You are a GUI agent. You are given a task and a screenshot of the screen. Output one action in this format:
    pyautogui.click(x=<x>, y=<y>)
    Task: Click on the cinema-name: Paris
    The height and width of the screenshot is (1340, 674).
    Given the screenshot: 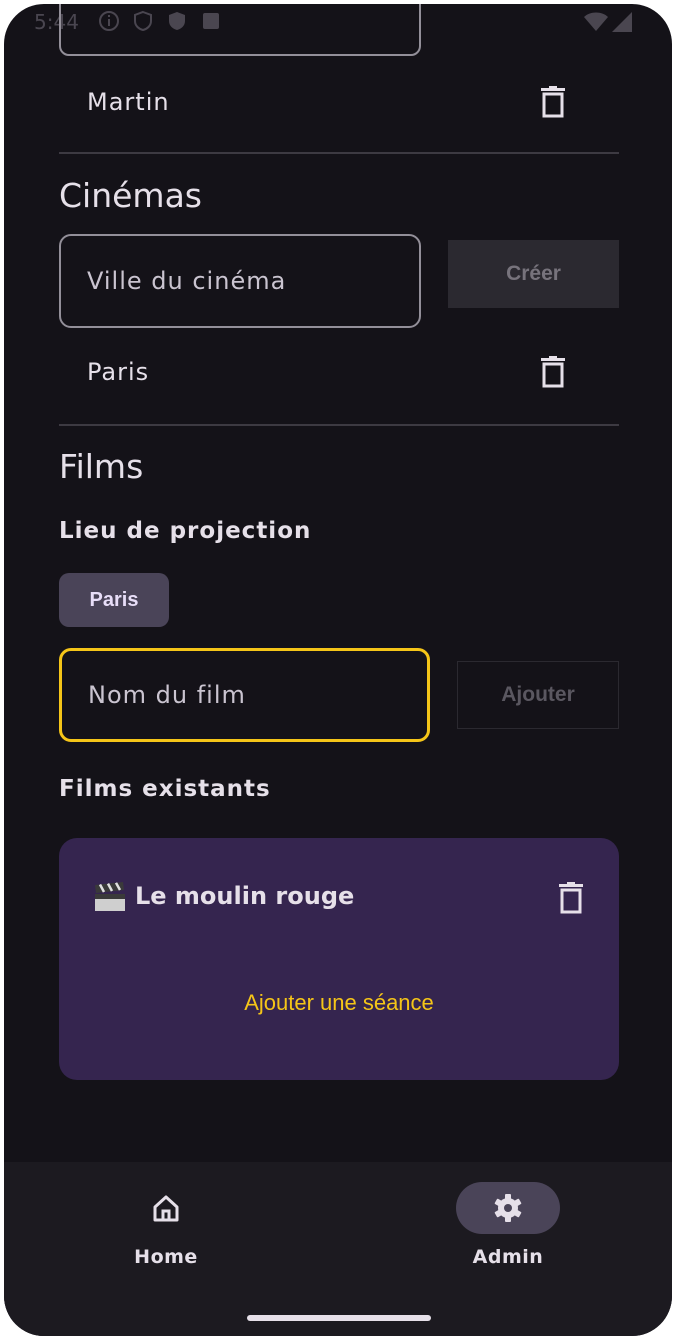 What is the action you would take?
    pyautogui.click(x=118, y=372)
    